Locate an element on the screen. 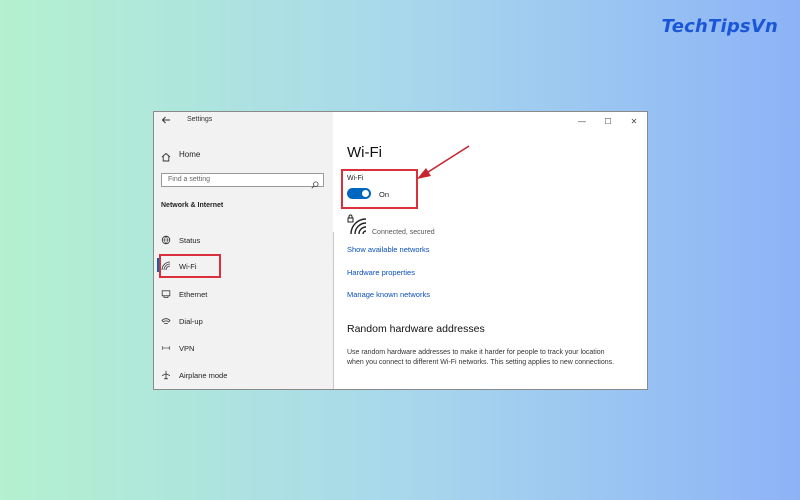 This screenshot has width=800, height=500. ethernet-icon is located at coordinates (166, 294).